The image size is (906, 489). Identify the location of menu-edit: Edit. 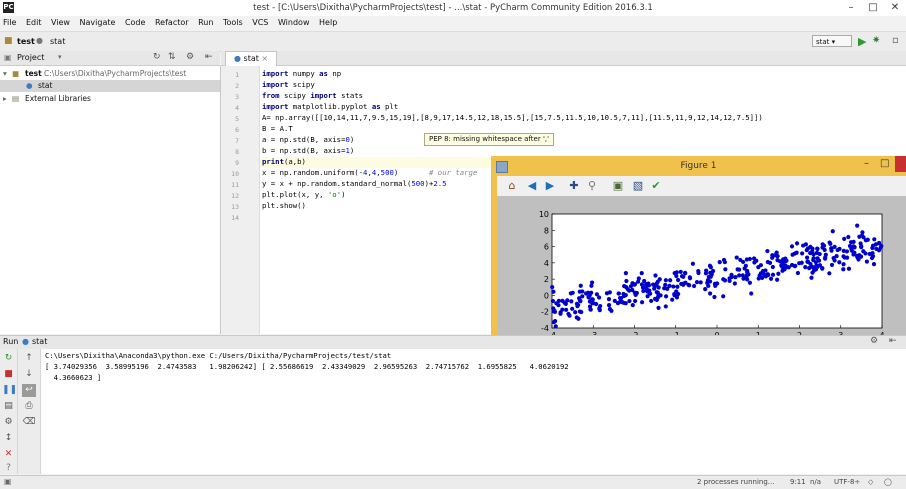
(34, 23).